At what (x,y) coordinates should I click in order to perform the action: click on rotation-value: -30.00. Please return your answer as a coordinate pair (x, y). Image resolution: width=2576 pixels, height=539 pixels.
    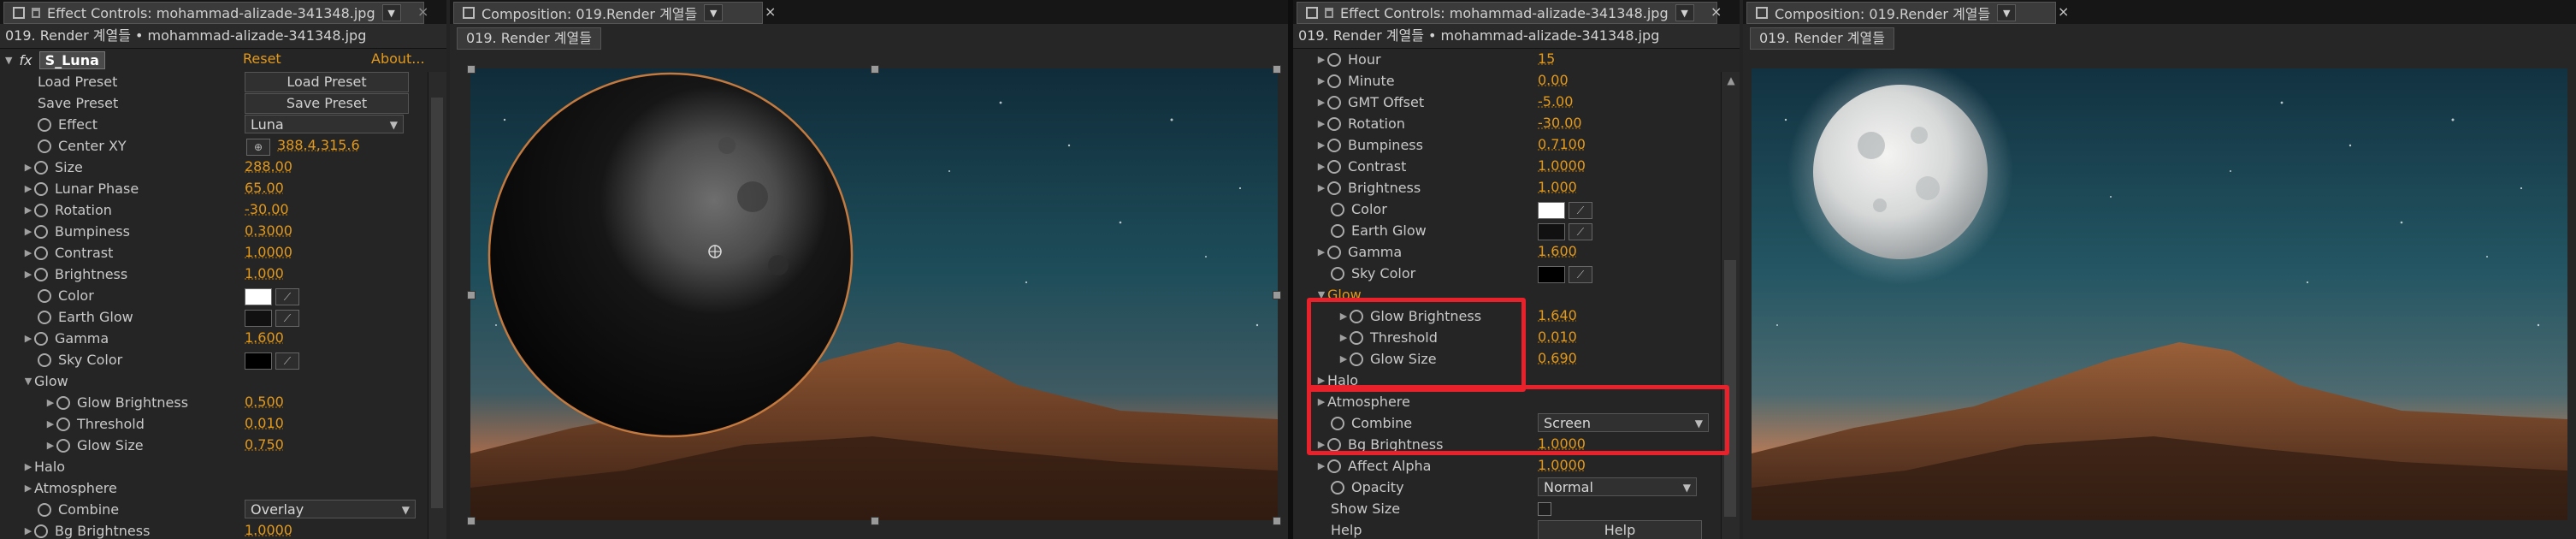
    Looking at the image, I should click on (267, 209).